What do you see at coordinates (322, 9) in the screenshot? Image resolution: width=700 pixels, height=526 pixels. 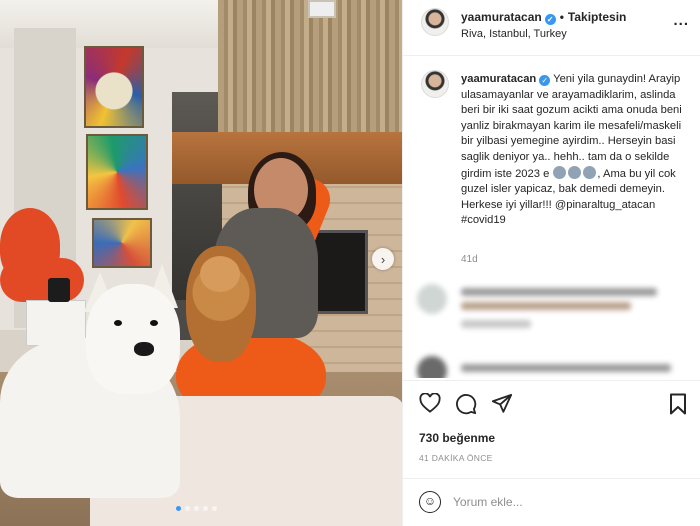 I see `vent` at bounding box center [322, 9].